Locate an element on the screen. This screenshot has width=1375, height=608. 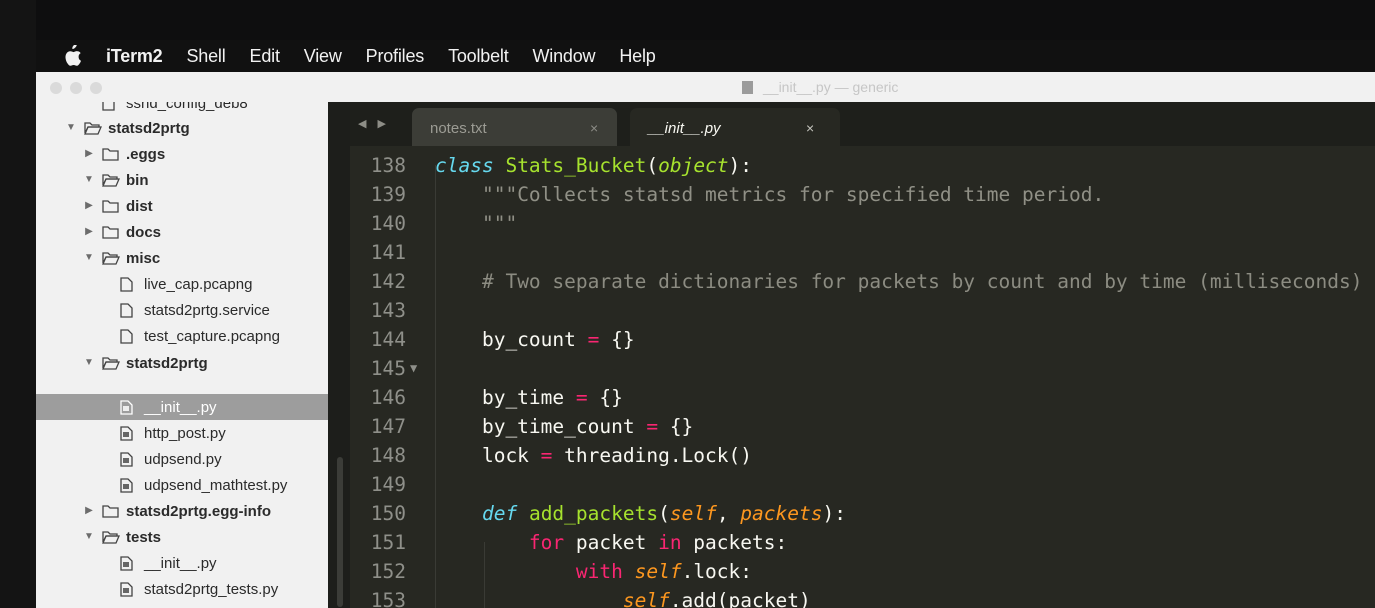
window-title-bar: __init__.py — generic is located at coordinates (705, 87).